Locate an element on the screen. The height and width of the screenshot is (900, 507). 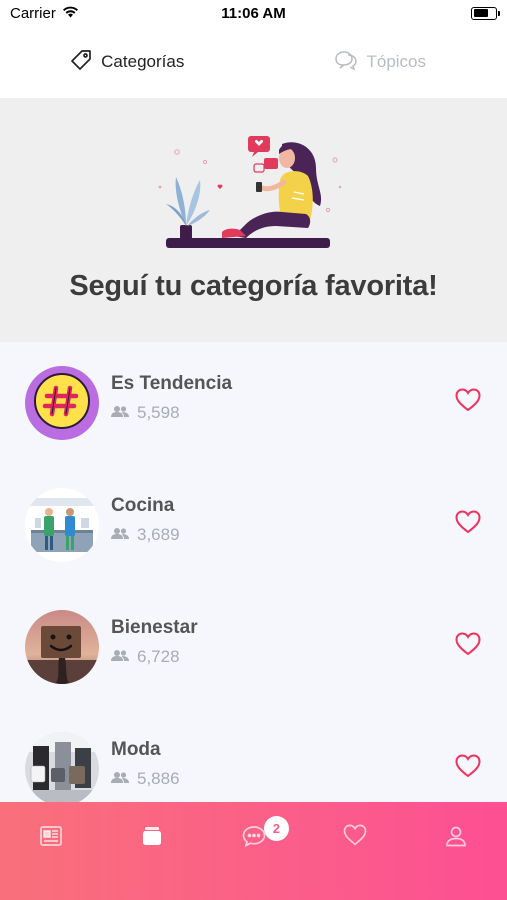
tag-icon is located at coordinates (81, 62).